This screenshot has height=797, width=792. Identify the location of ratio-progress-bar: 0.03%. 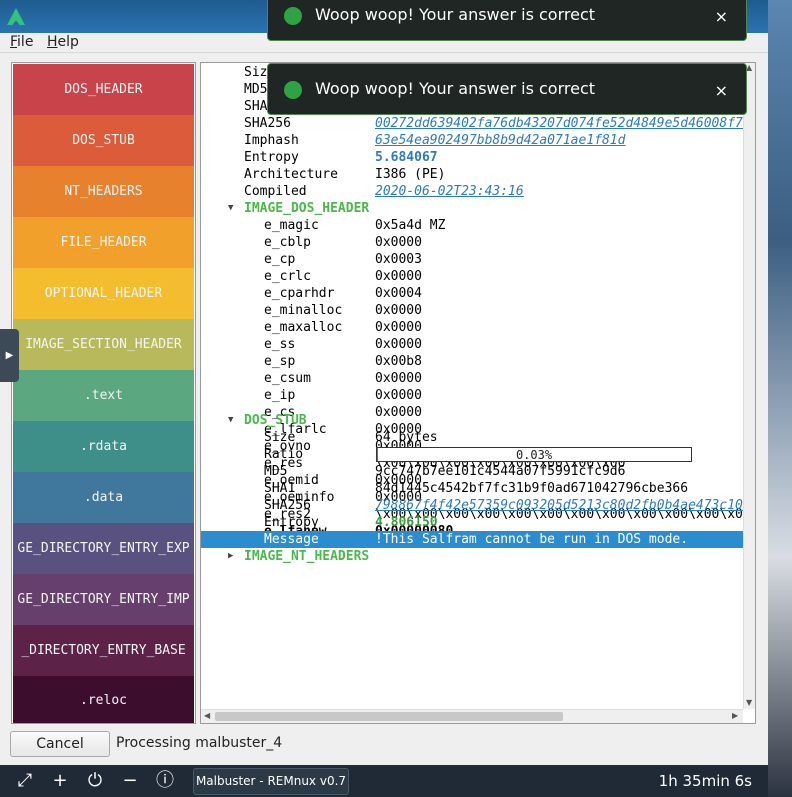
(534, 454).